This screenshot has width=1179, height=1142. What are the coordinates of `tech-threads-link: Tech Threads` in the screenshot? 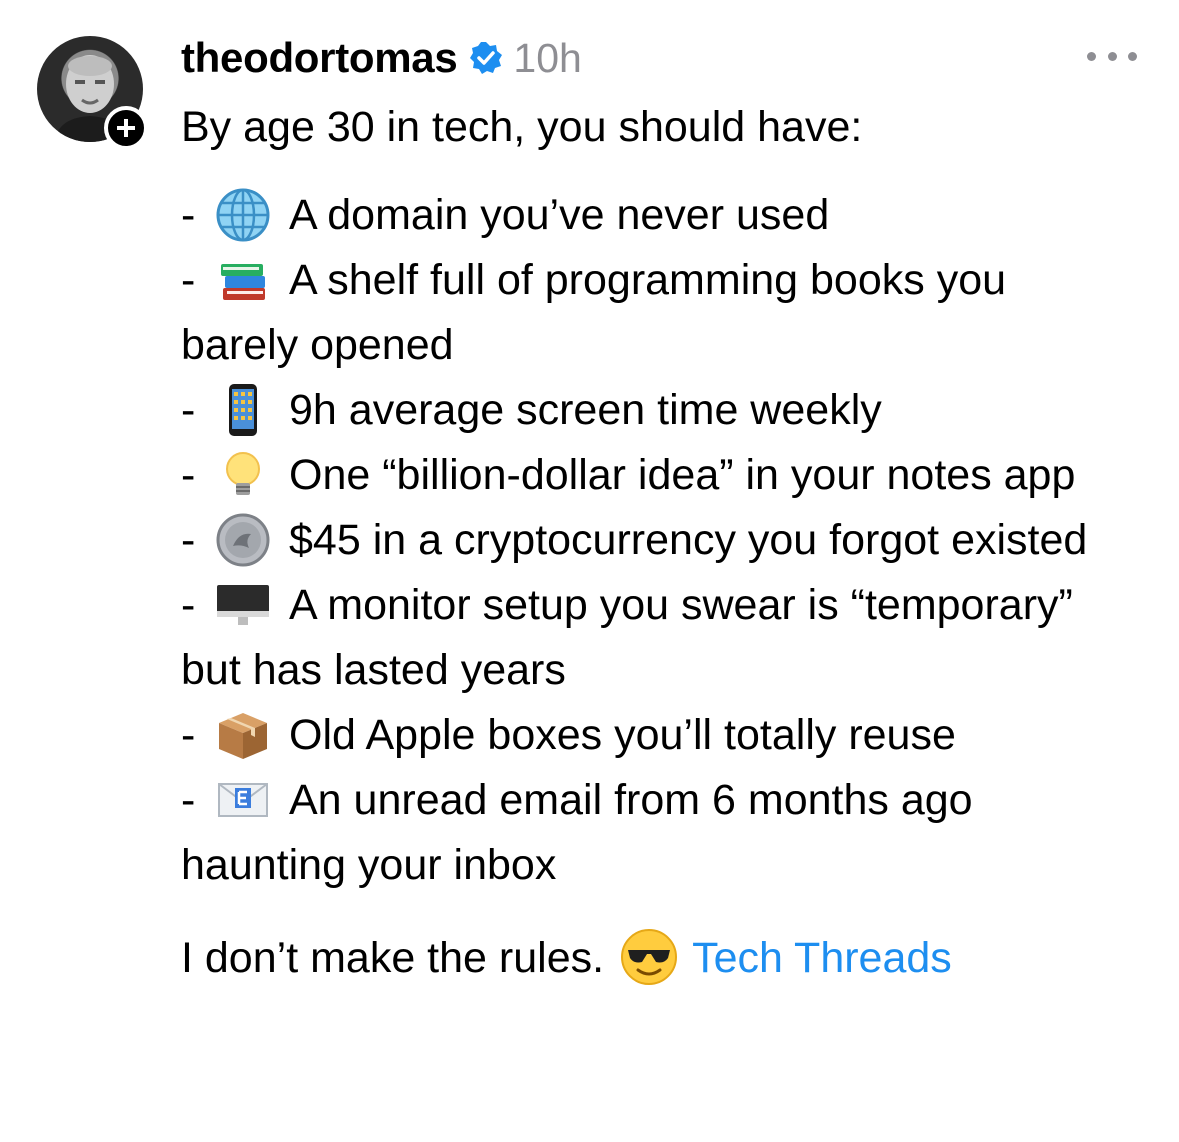 It's located at (822, 958).